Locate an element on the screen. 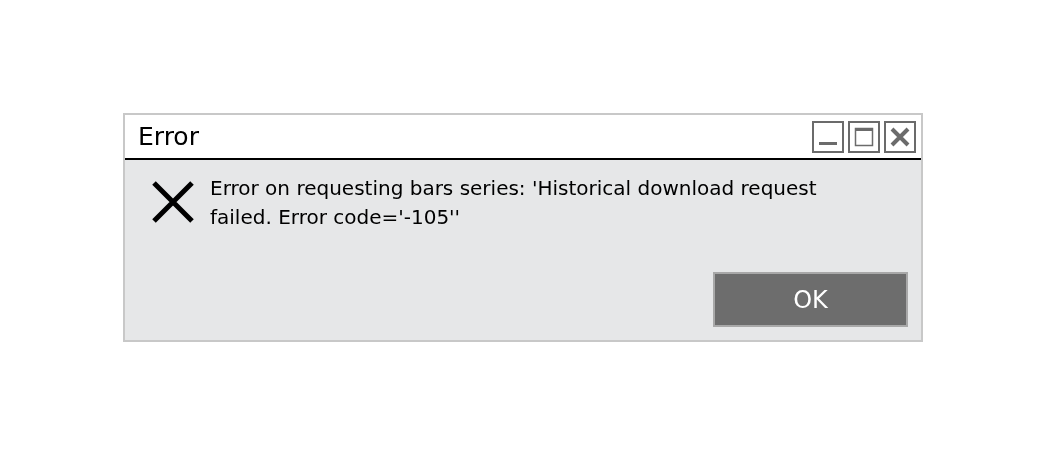 This screenshot has height=458, width=1046. maximize-button is located at coordinates (864, 136).